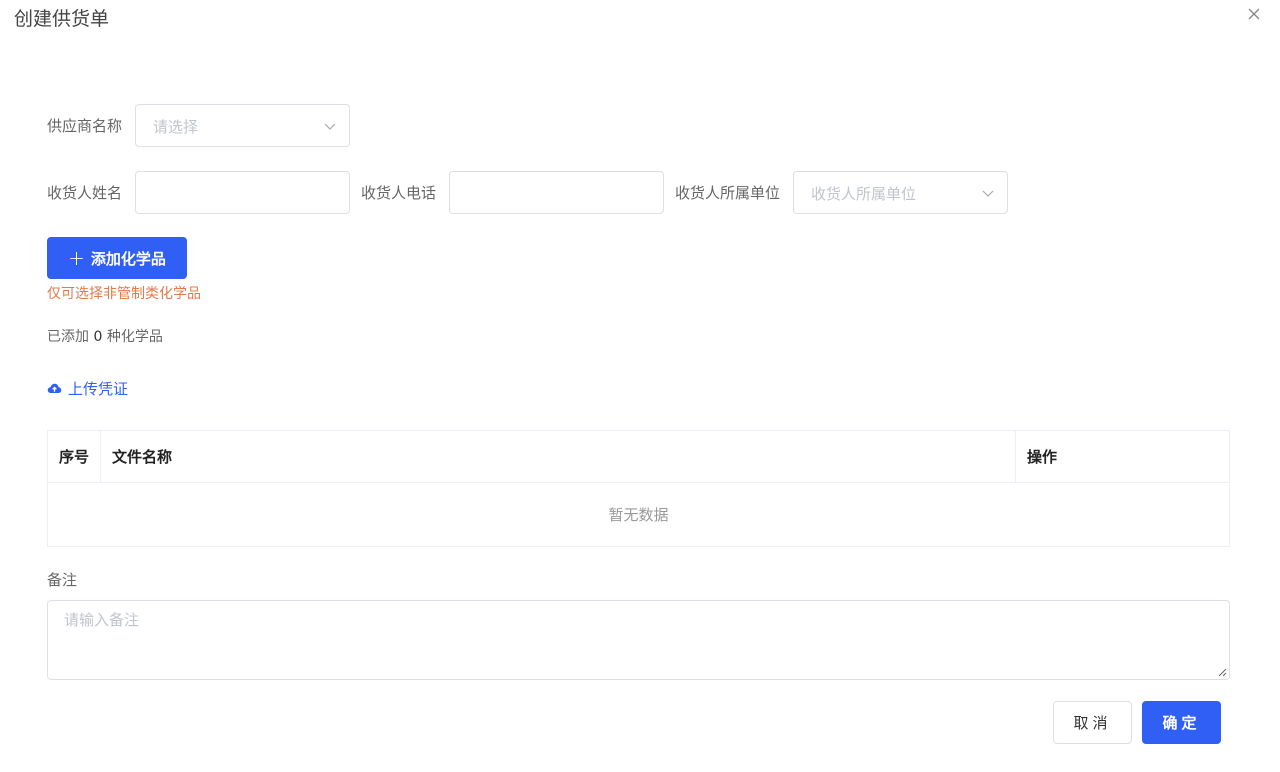  What do you see at coordinates (62, 19) in the screenshot?
I see `dialog-title: 创建供货单` at bounding box center [62, 19].